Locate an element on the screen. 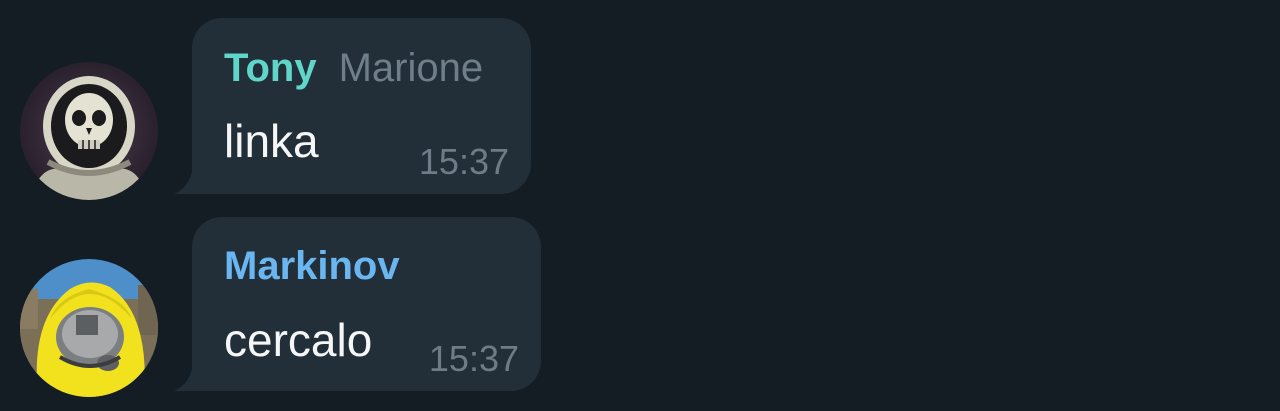 The width and height of the screenshot is (1280, 411). message-bubble: Markinov cercalo 15:37 is located at coordinates (357, 304).